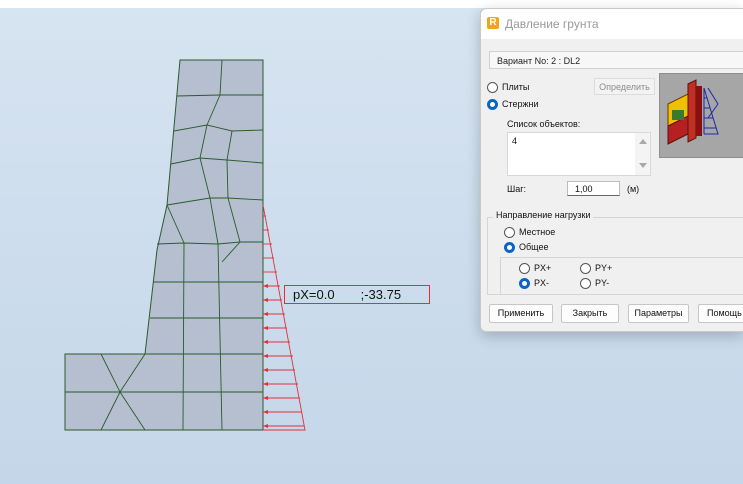  What do you see at coordinates (314, 294) in the screenshot?
I see `tooltip-px: pX=0.0` at bounding box center [314, 294].